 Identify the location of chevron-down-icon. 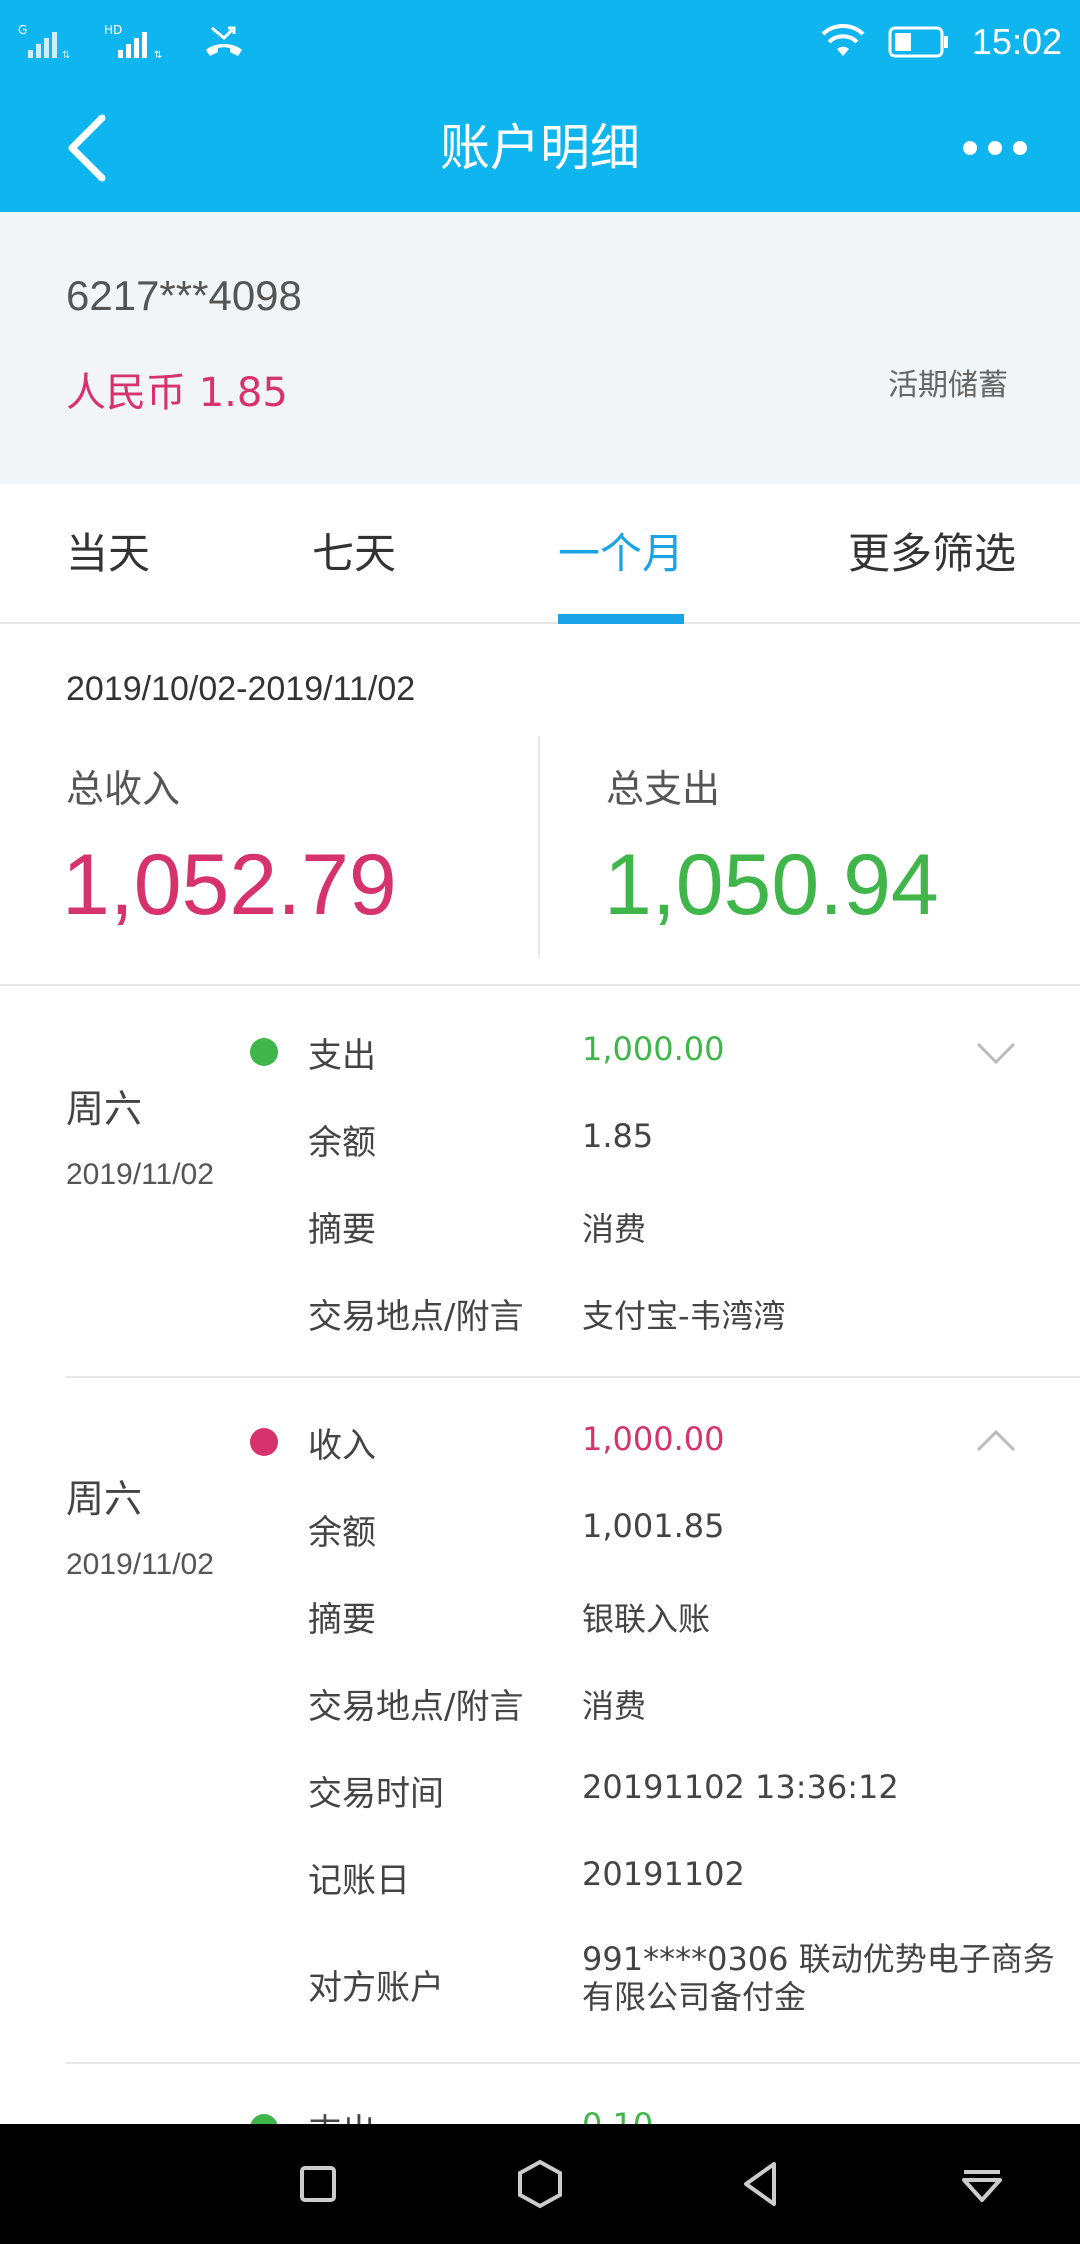
(996, 1053).